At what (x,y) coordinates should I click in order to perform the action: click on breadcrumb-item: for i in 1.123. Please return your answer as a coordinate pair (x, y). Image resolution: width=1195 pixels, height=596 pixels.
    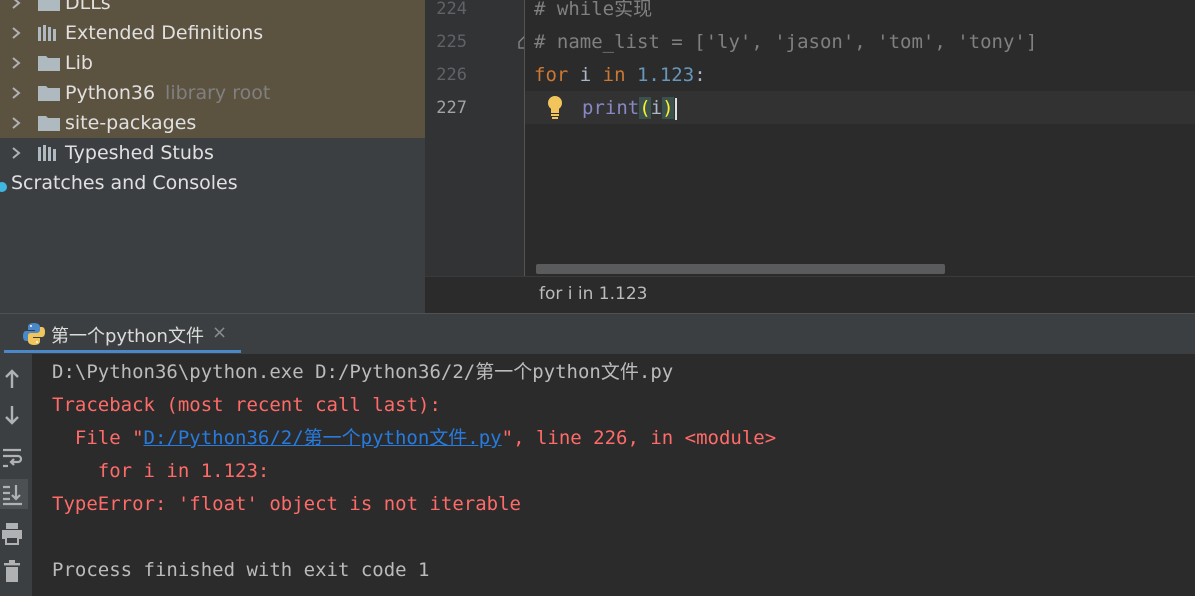
    Looking at the image, I should click on (593, 294).